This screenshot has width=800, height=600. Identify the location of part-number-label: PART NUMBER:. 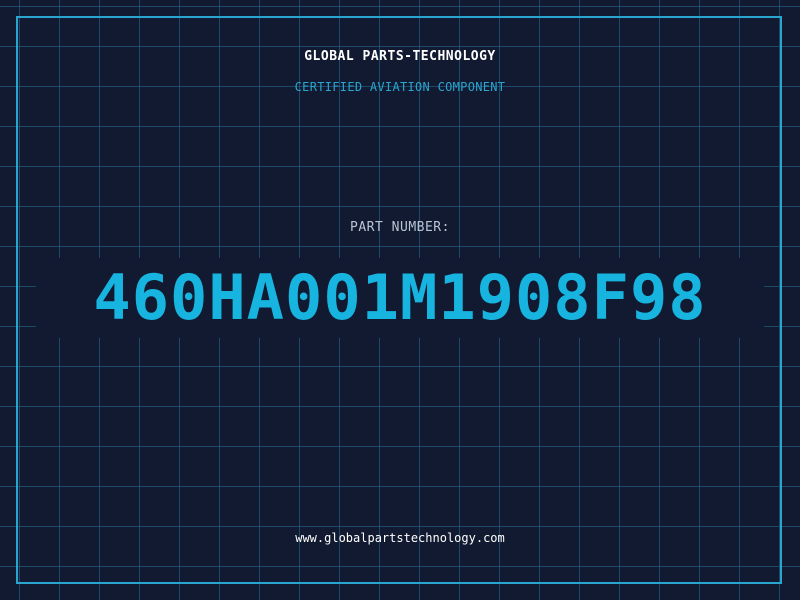
(400, 227).